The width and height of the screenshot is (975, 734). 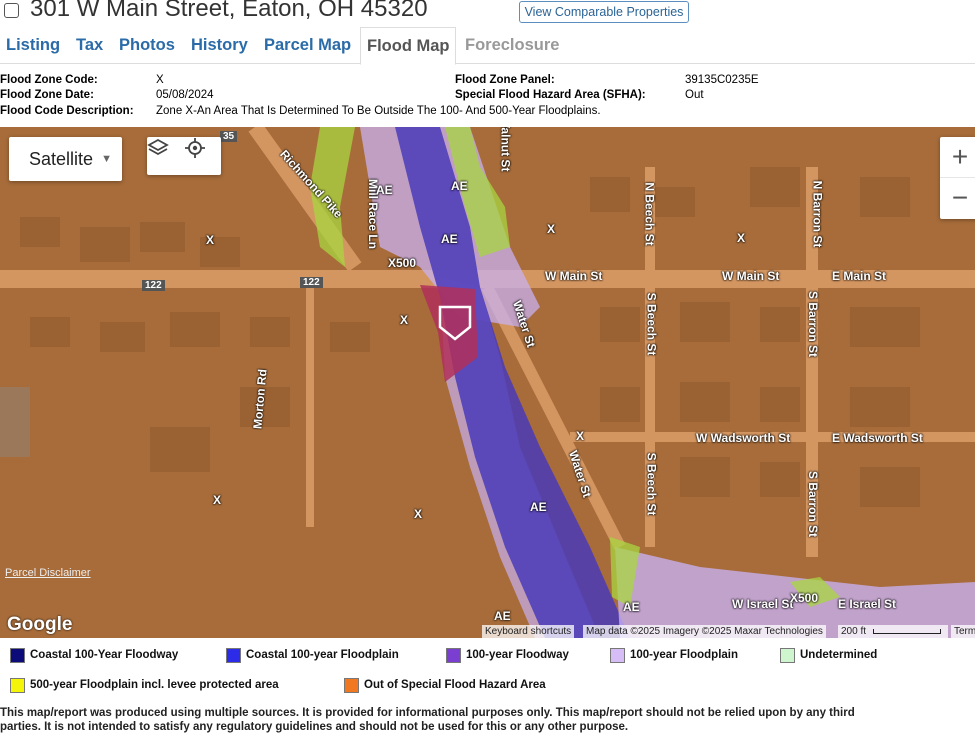 I want to click on label-e-main: E Main St, so click(x=859, y=276).